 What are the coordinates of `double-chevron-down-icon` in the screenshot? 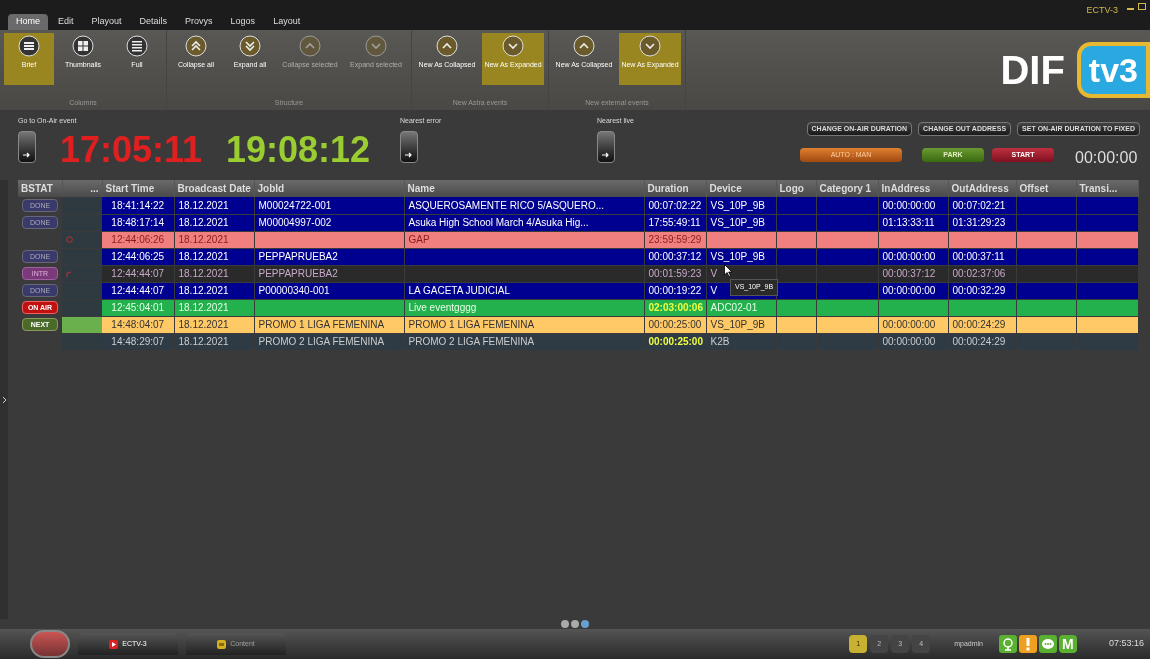 It's located at (250, 46).